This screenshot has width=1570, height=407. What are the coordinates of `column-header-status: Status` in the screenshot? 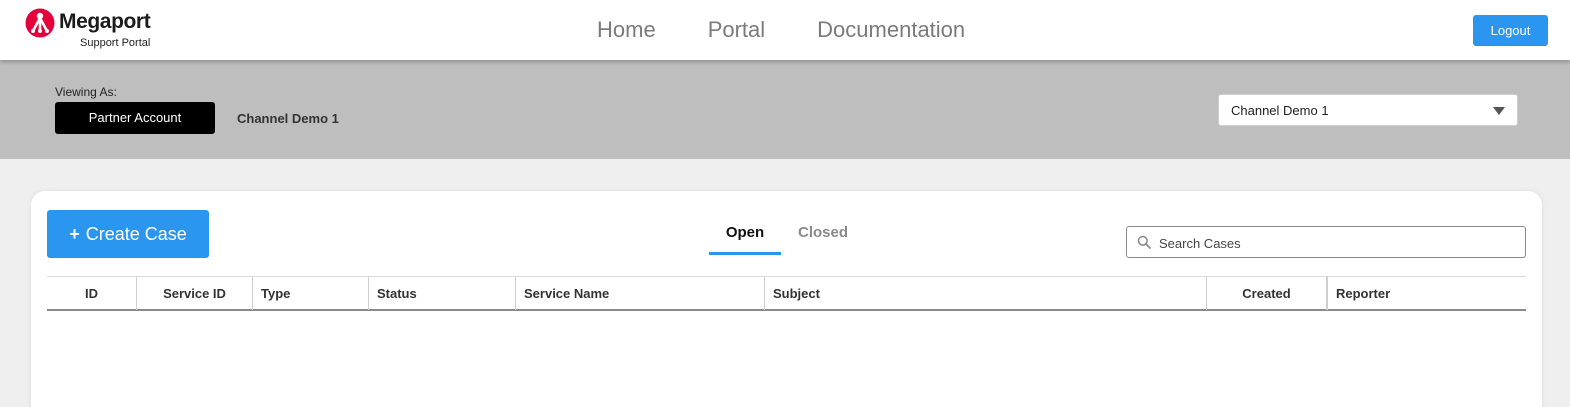 It's located at (442, 293).